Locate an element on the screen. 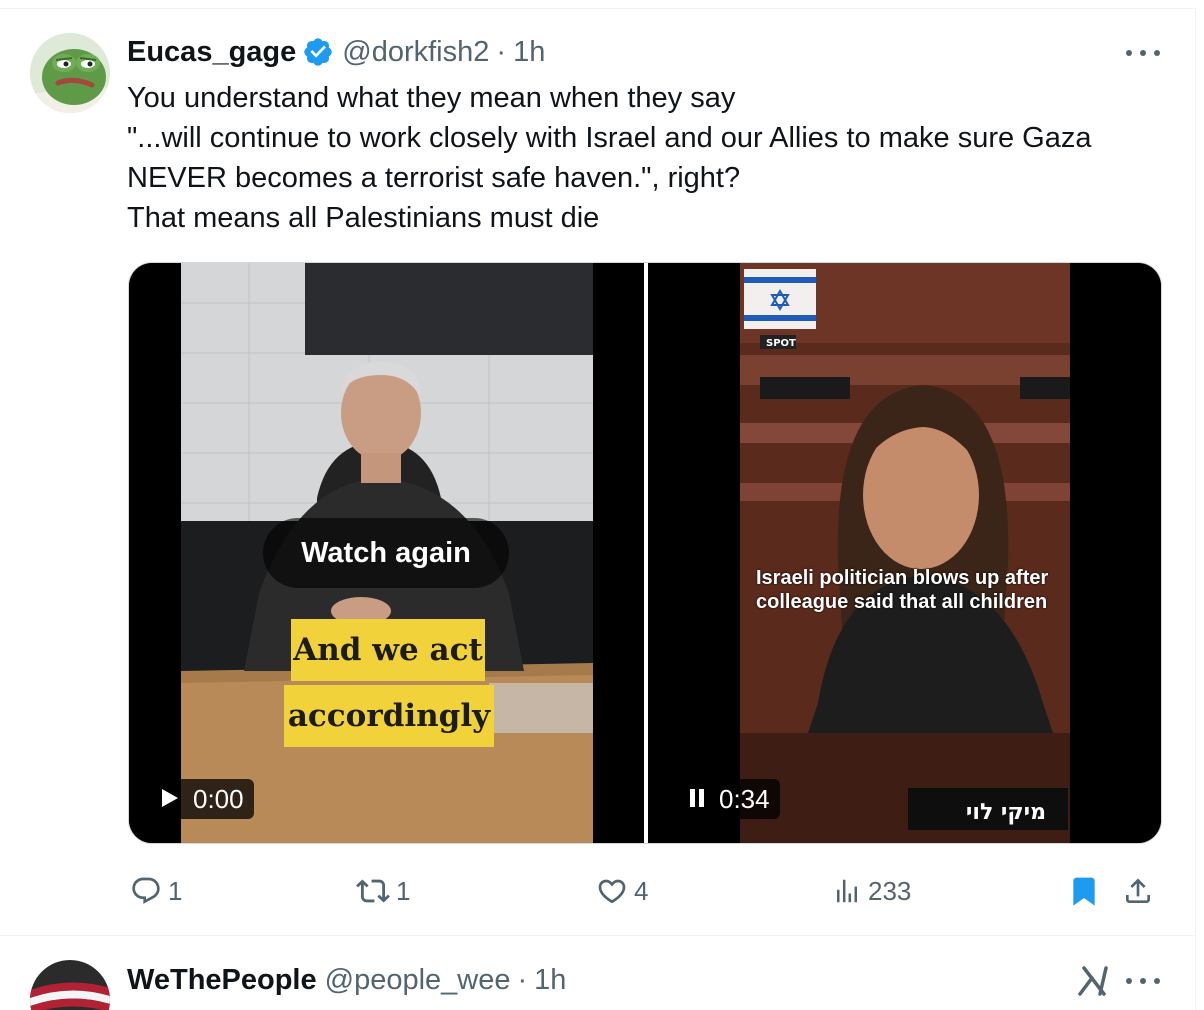  video-time: 0:34 is located at coordinates (744, 798).